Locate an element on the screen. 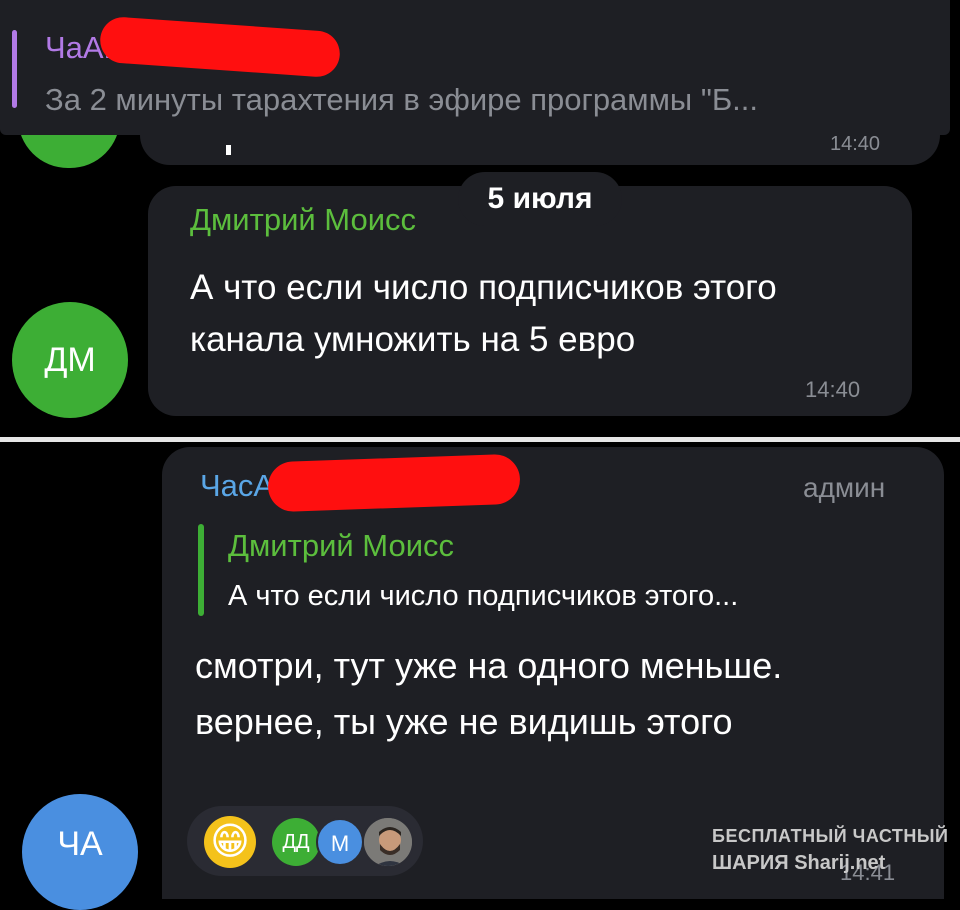 The height and width of the screenshot is (910, 960). message-time: 14:40 is located at coordinates (833, 389).